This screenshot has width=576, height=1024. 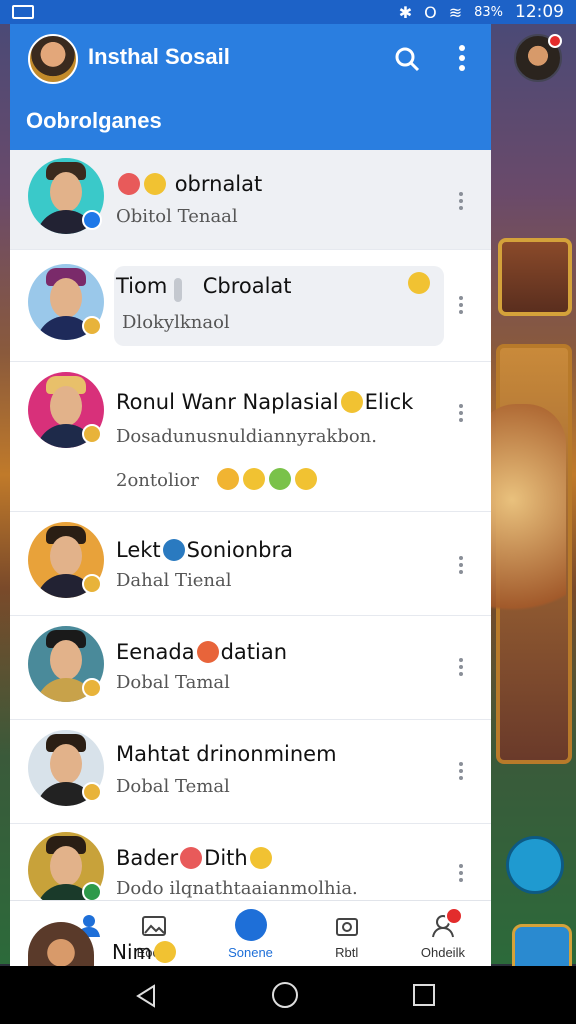 What do you see at coordinates (442, 952) in the screenshot?
I see `nav-label: Ohdeilk` at bounding box center [442, 952].